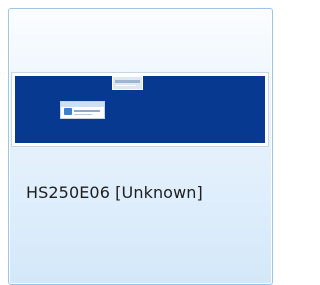 Image resolution: width=320 pixels, height=285 pixels. I want to click on preview-window-left-text, so click(87, 111).